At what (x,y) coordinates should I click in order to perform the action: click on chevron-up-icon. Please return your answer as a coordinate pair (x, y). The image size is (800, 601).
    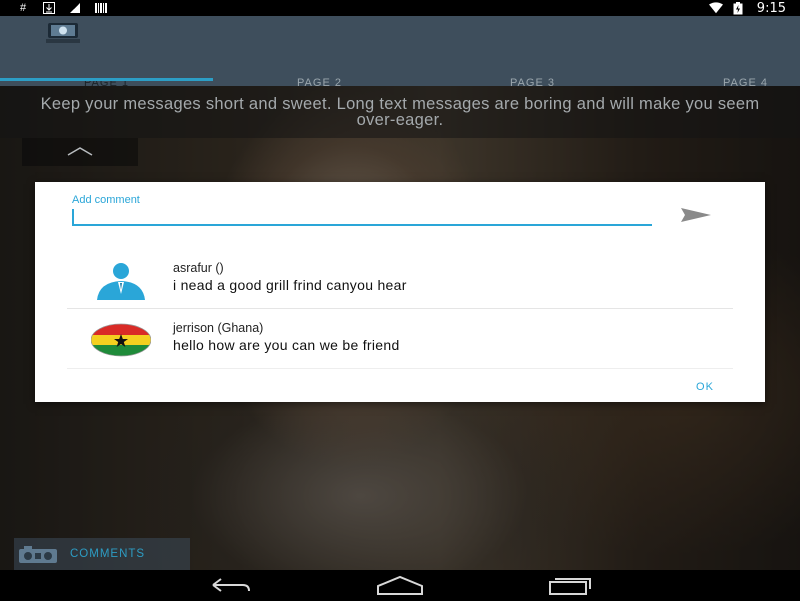
    Looking at the image, I should click on (80, 151).